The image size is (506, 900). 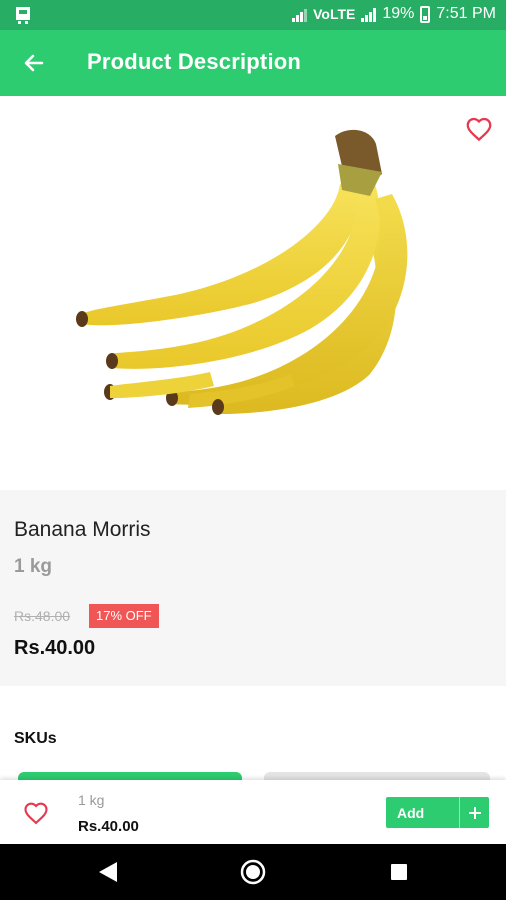 I want to click on triangle-back-icon, so click(x=108, y=872).